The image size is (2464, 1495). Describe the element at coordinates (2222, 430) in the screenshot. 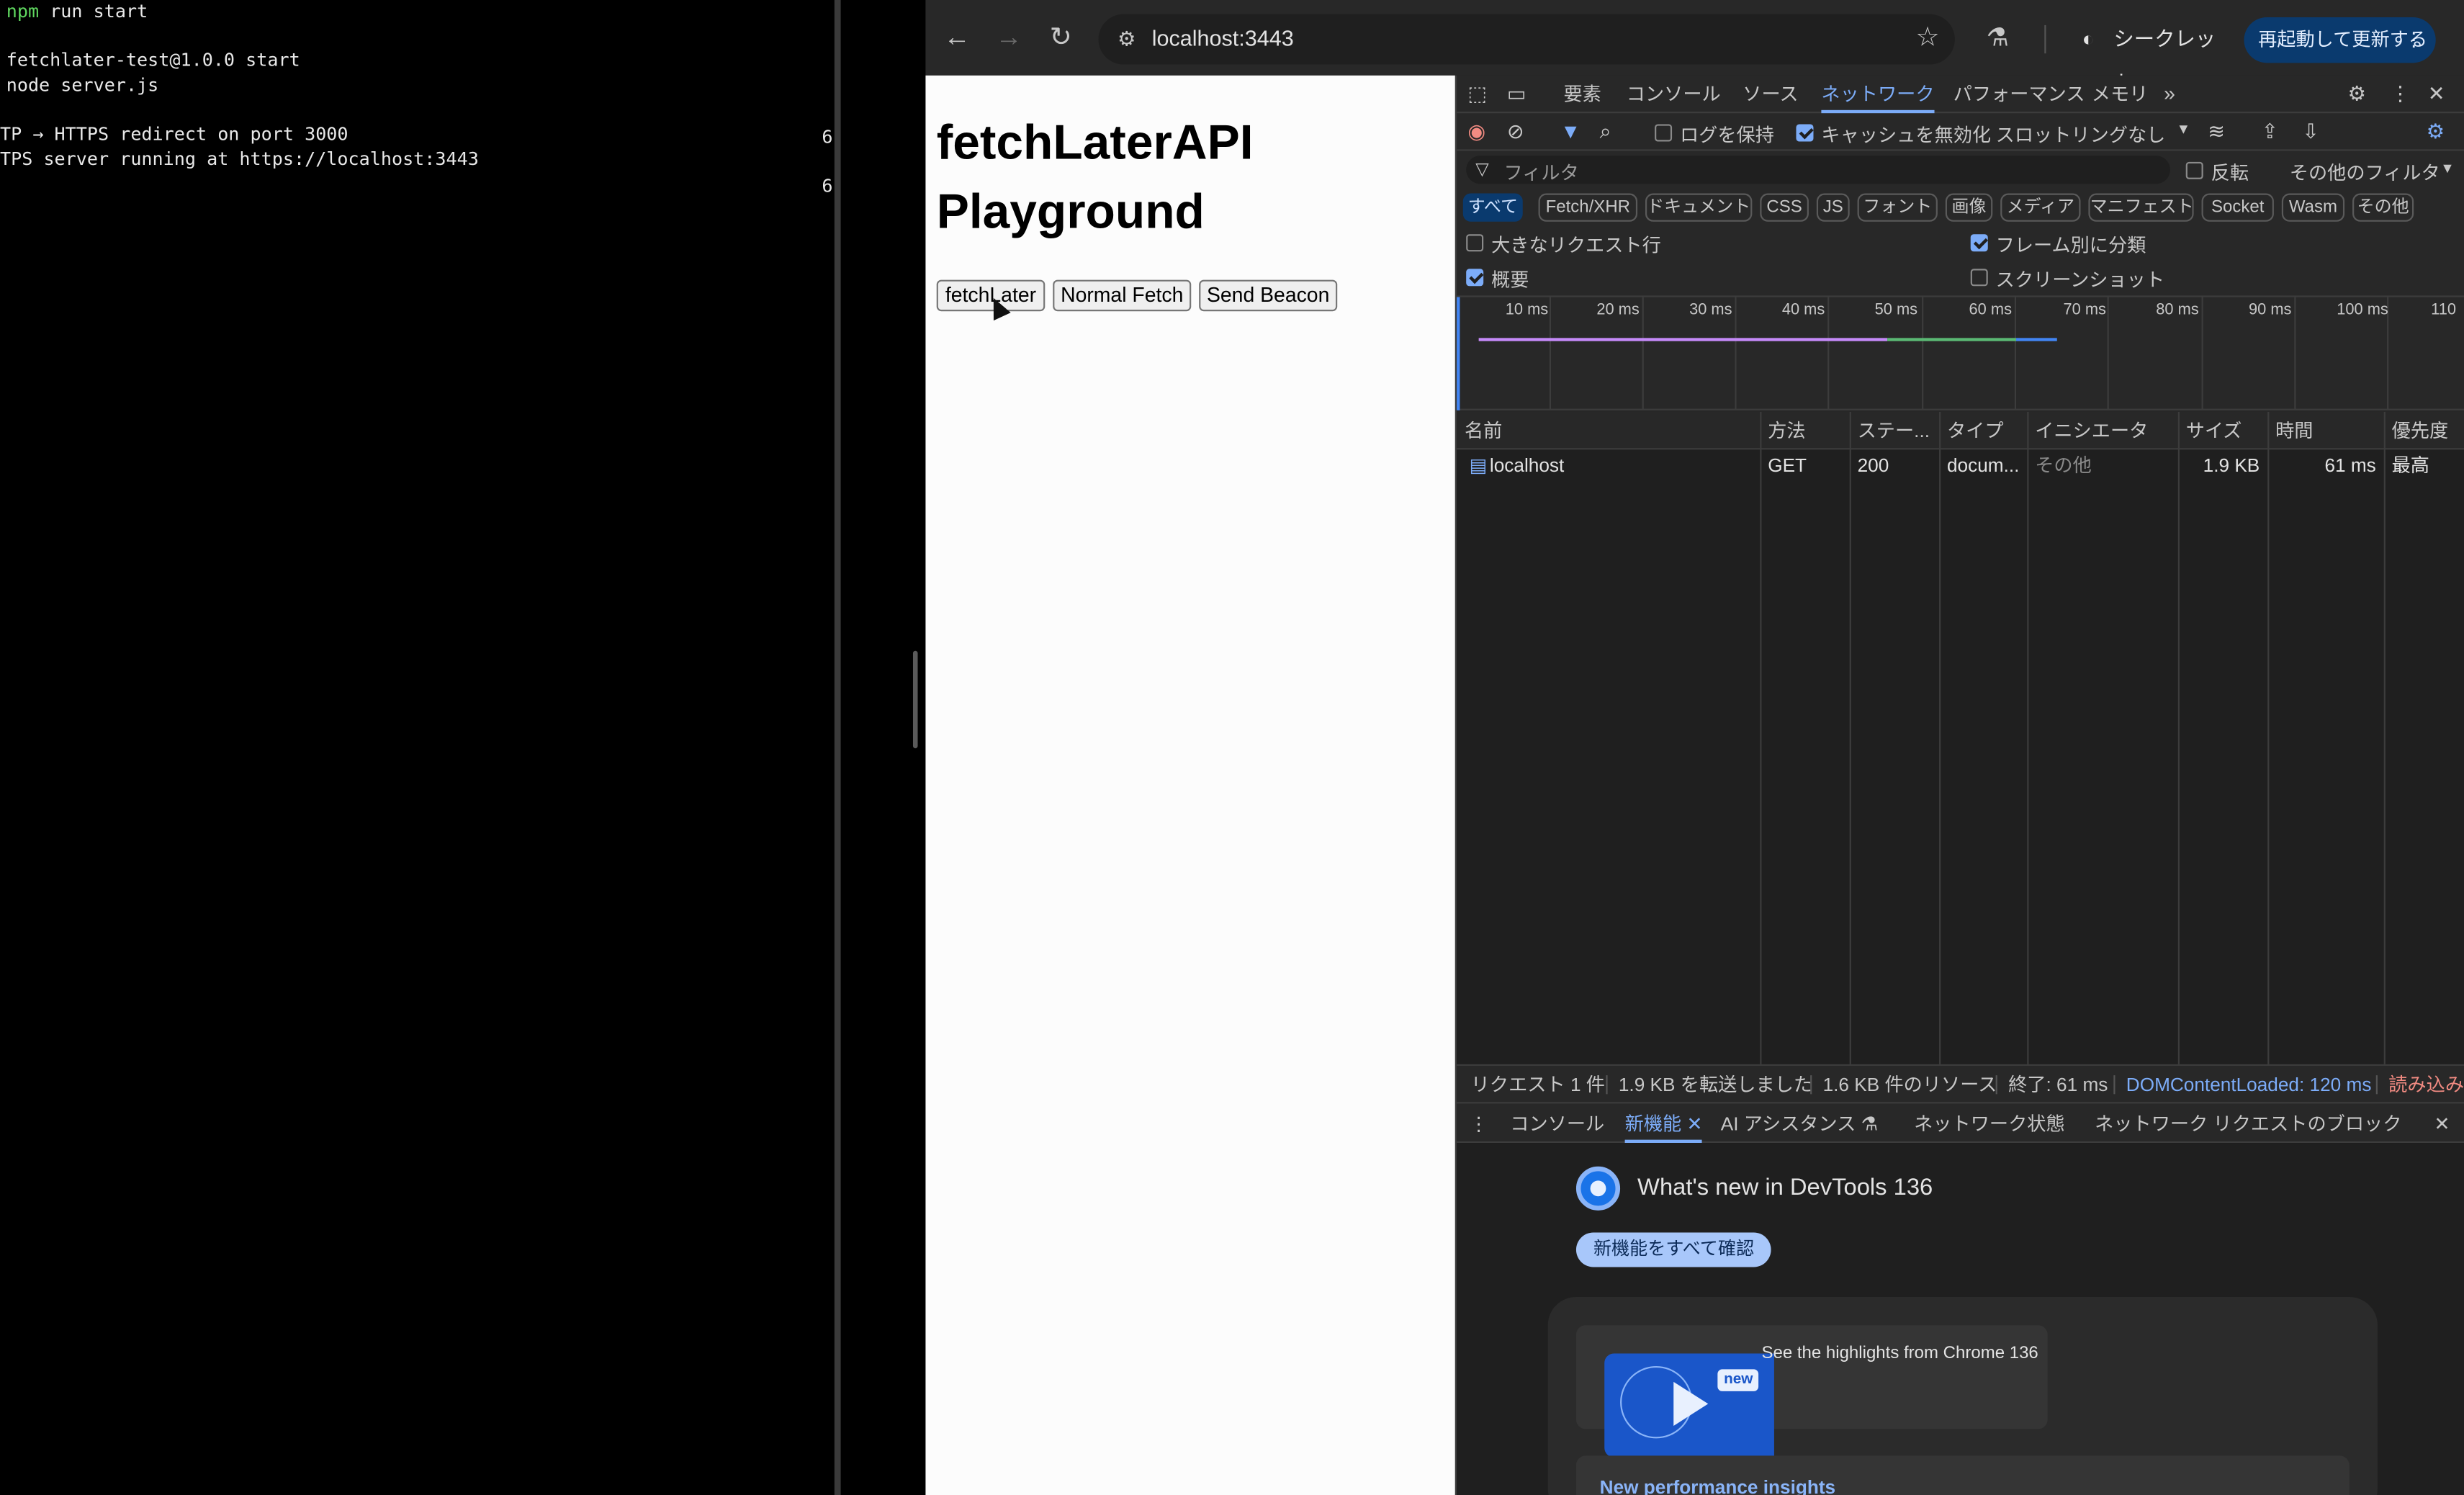

I see `column-header-size: サイズ` at that location.